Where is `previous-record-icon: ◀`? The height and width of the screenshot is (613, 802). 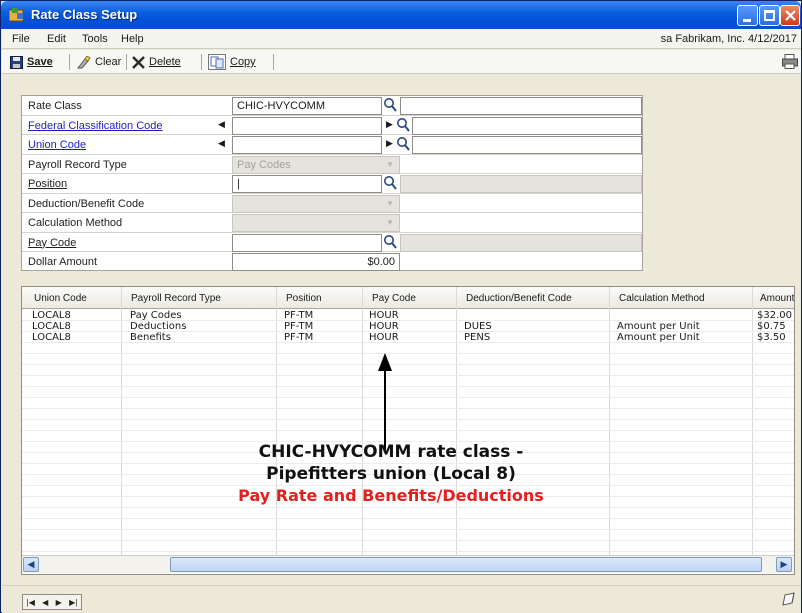 previous-record-icon: ◀ is located at coordinates (45, 602).